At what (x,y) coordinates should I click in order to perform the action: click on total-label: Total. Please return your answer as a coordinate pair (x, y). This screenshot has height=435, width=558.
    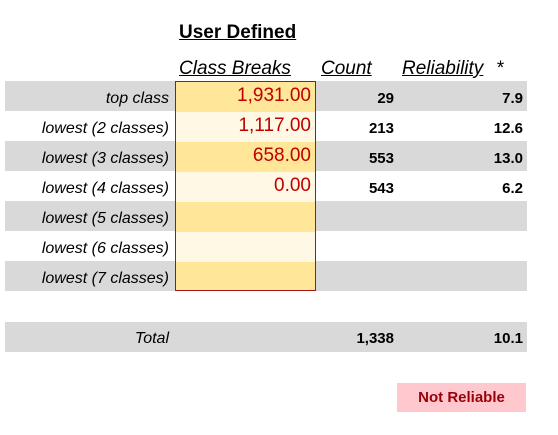
    Looking at the image, I should click on (151, 338).